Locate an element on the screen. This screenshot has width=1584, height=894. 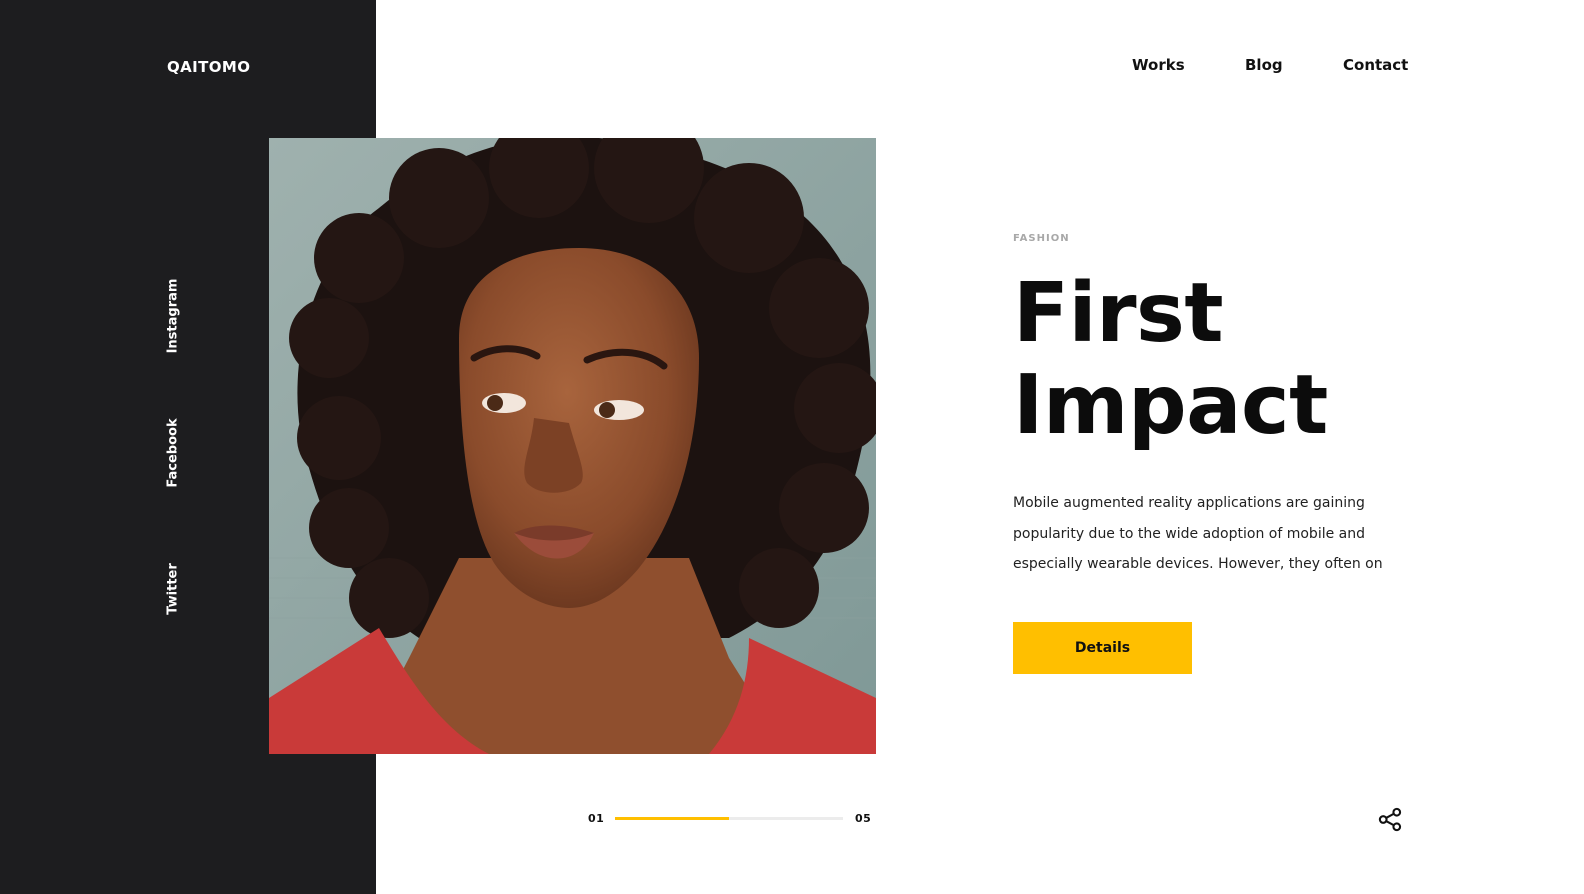
page-title: First Impact is located at coordinates (1253, 360).